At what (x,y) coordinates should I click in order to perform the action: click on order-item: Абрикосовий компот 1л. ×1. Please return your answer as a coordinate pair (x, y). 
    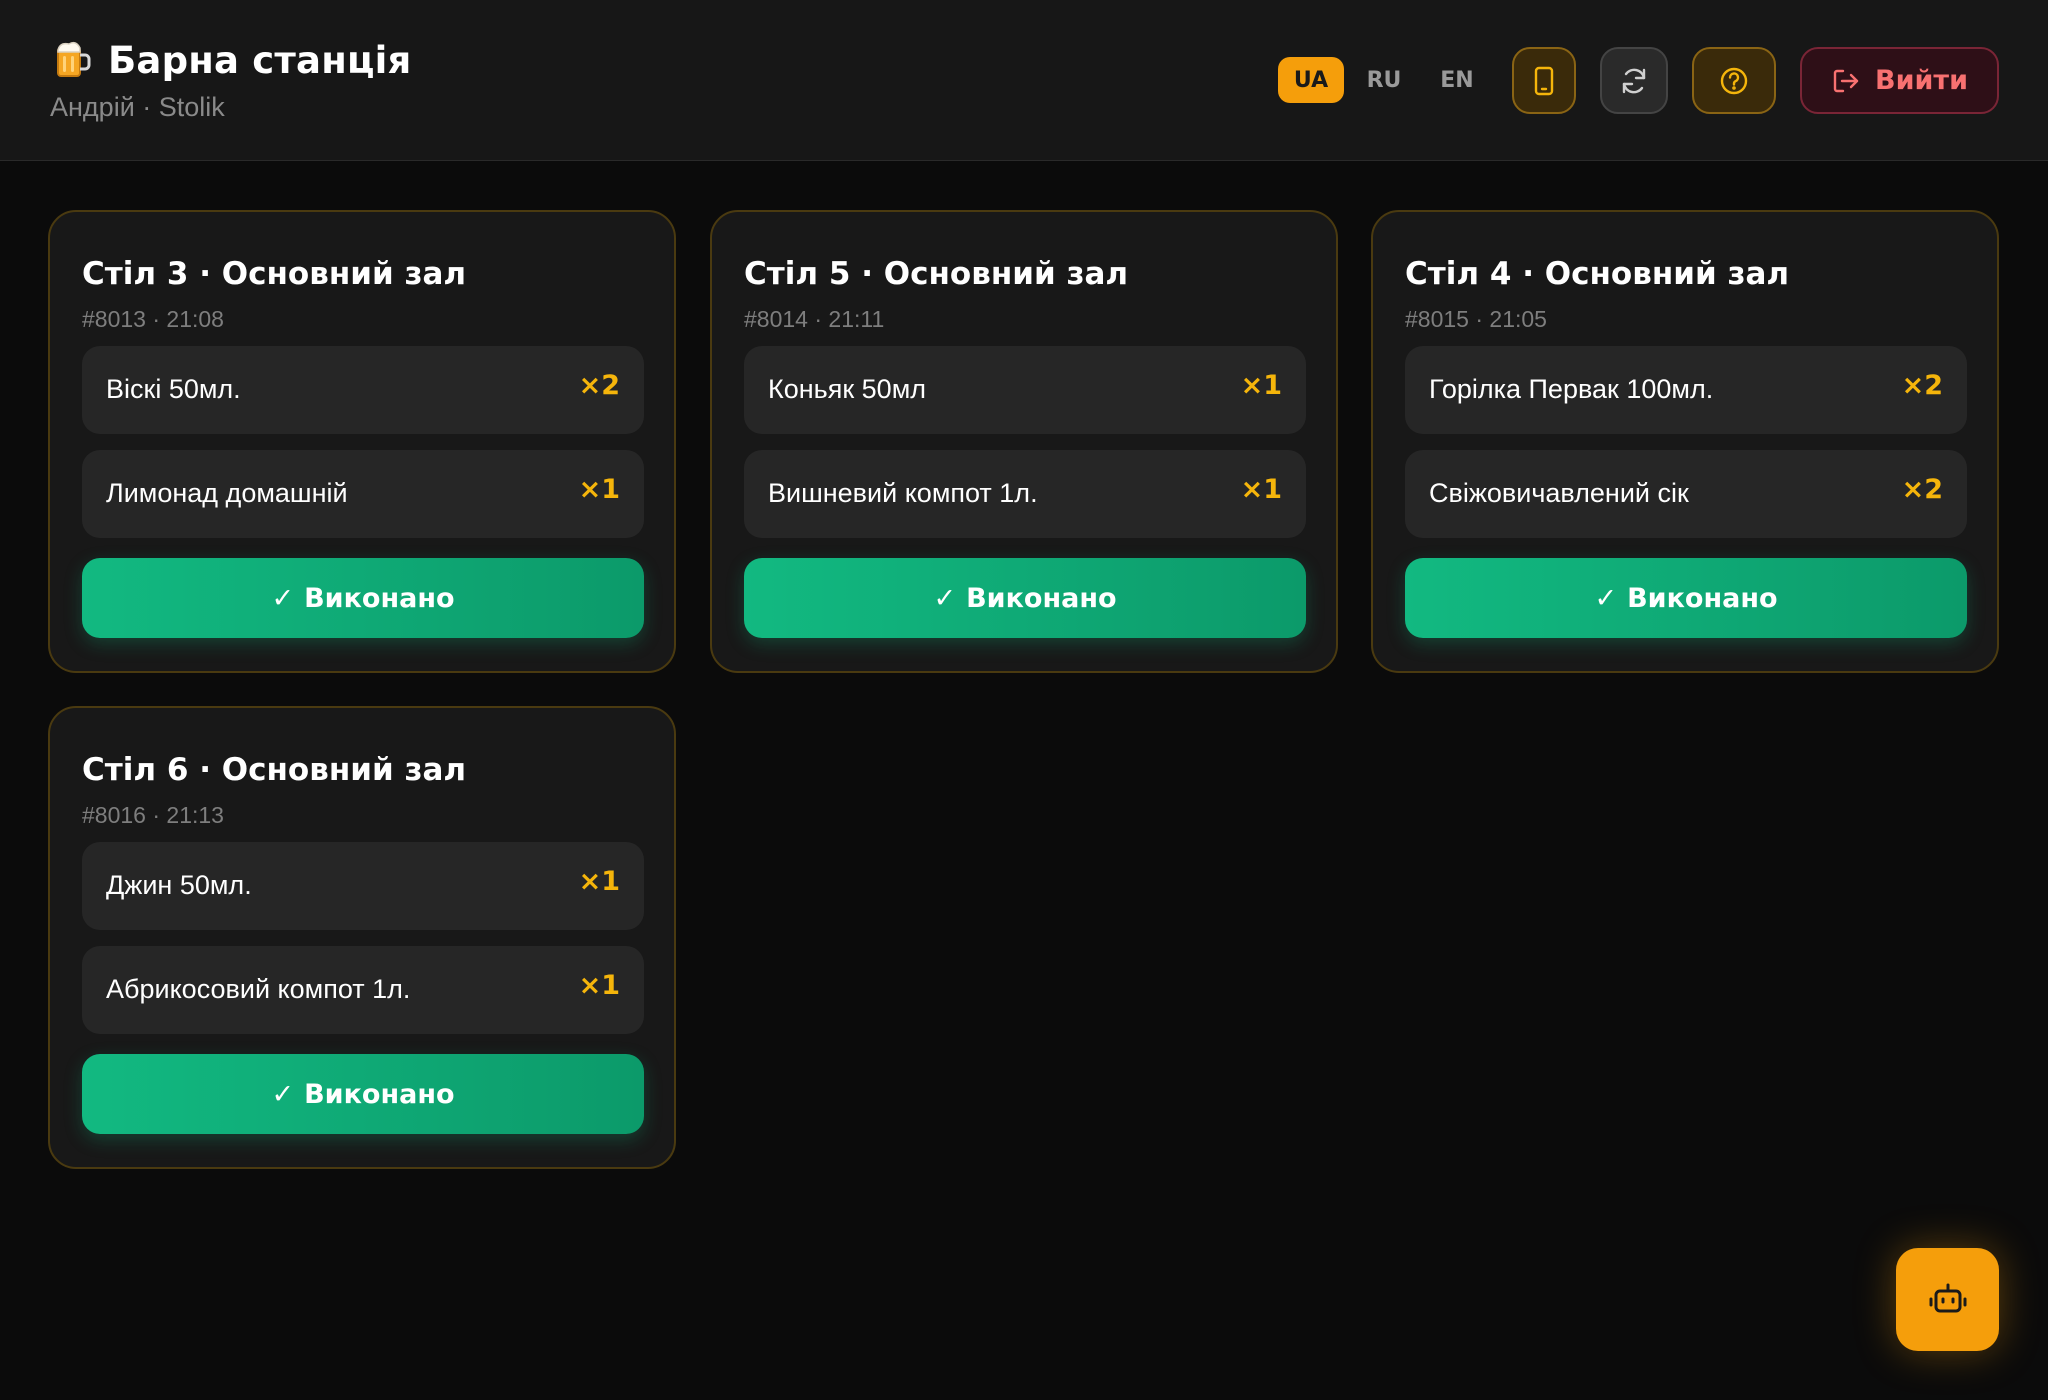
    Looking at the image, I should click on (363, 990).